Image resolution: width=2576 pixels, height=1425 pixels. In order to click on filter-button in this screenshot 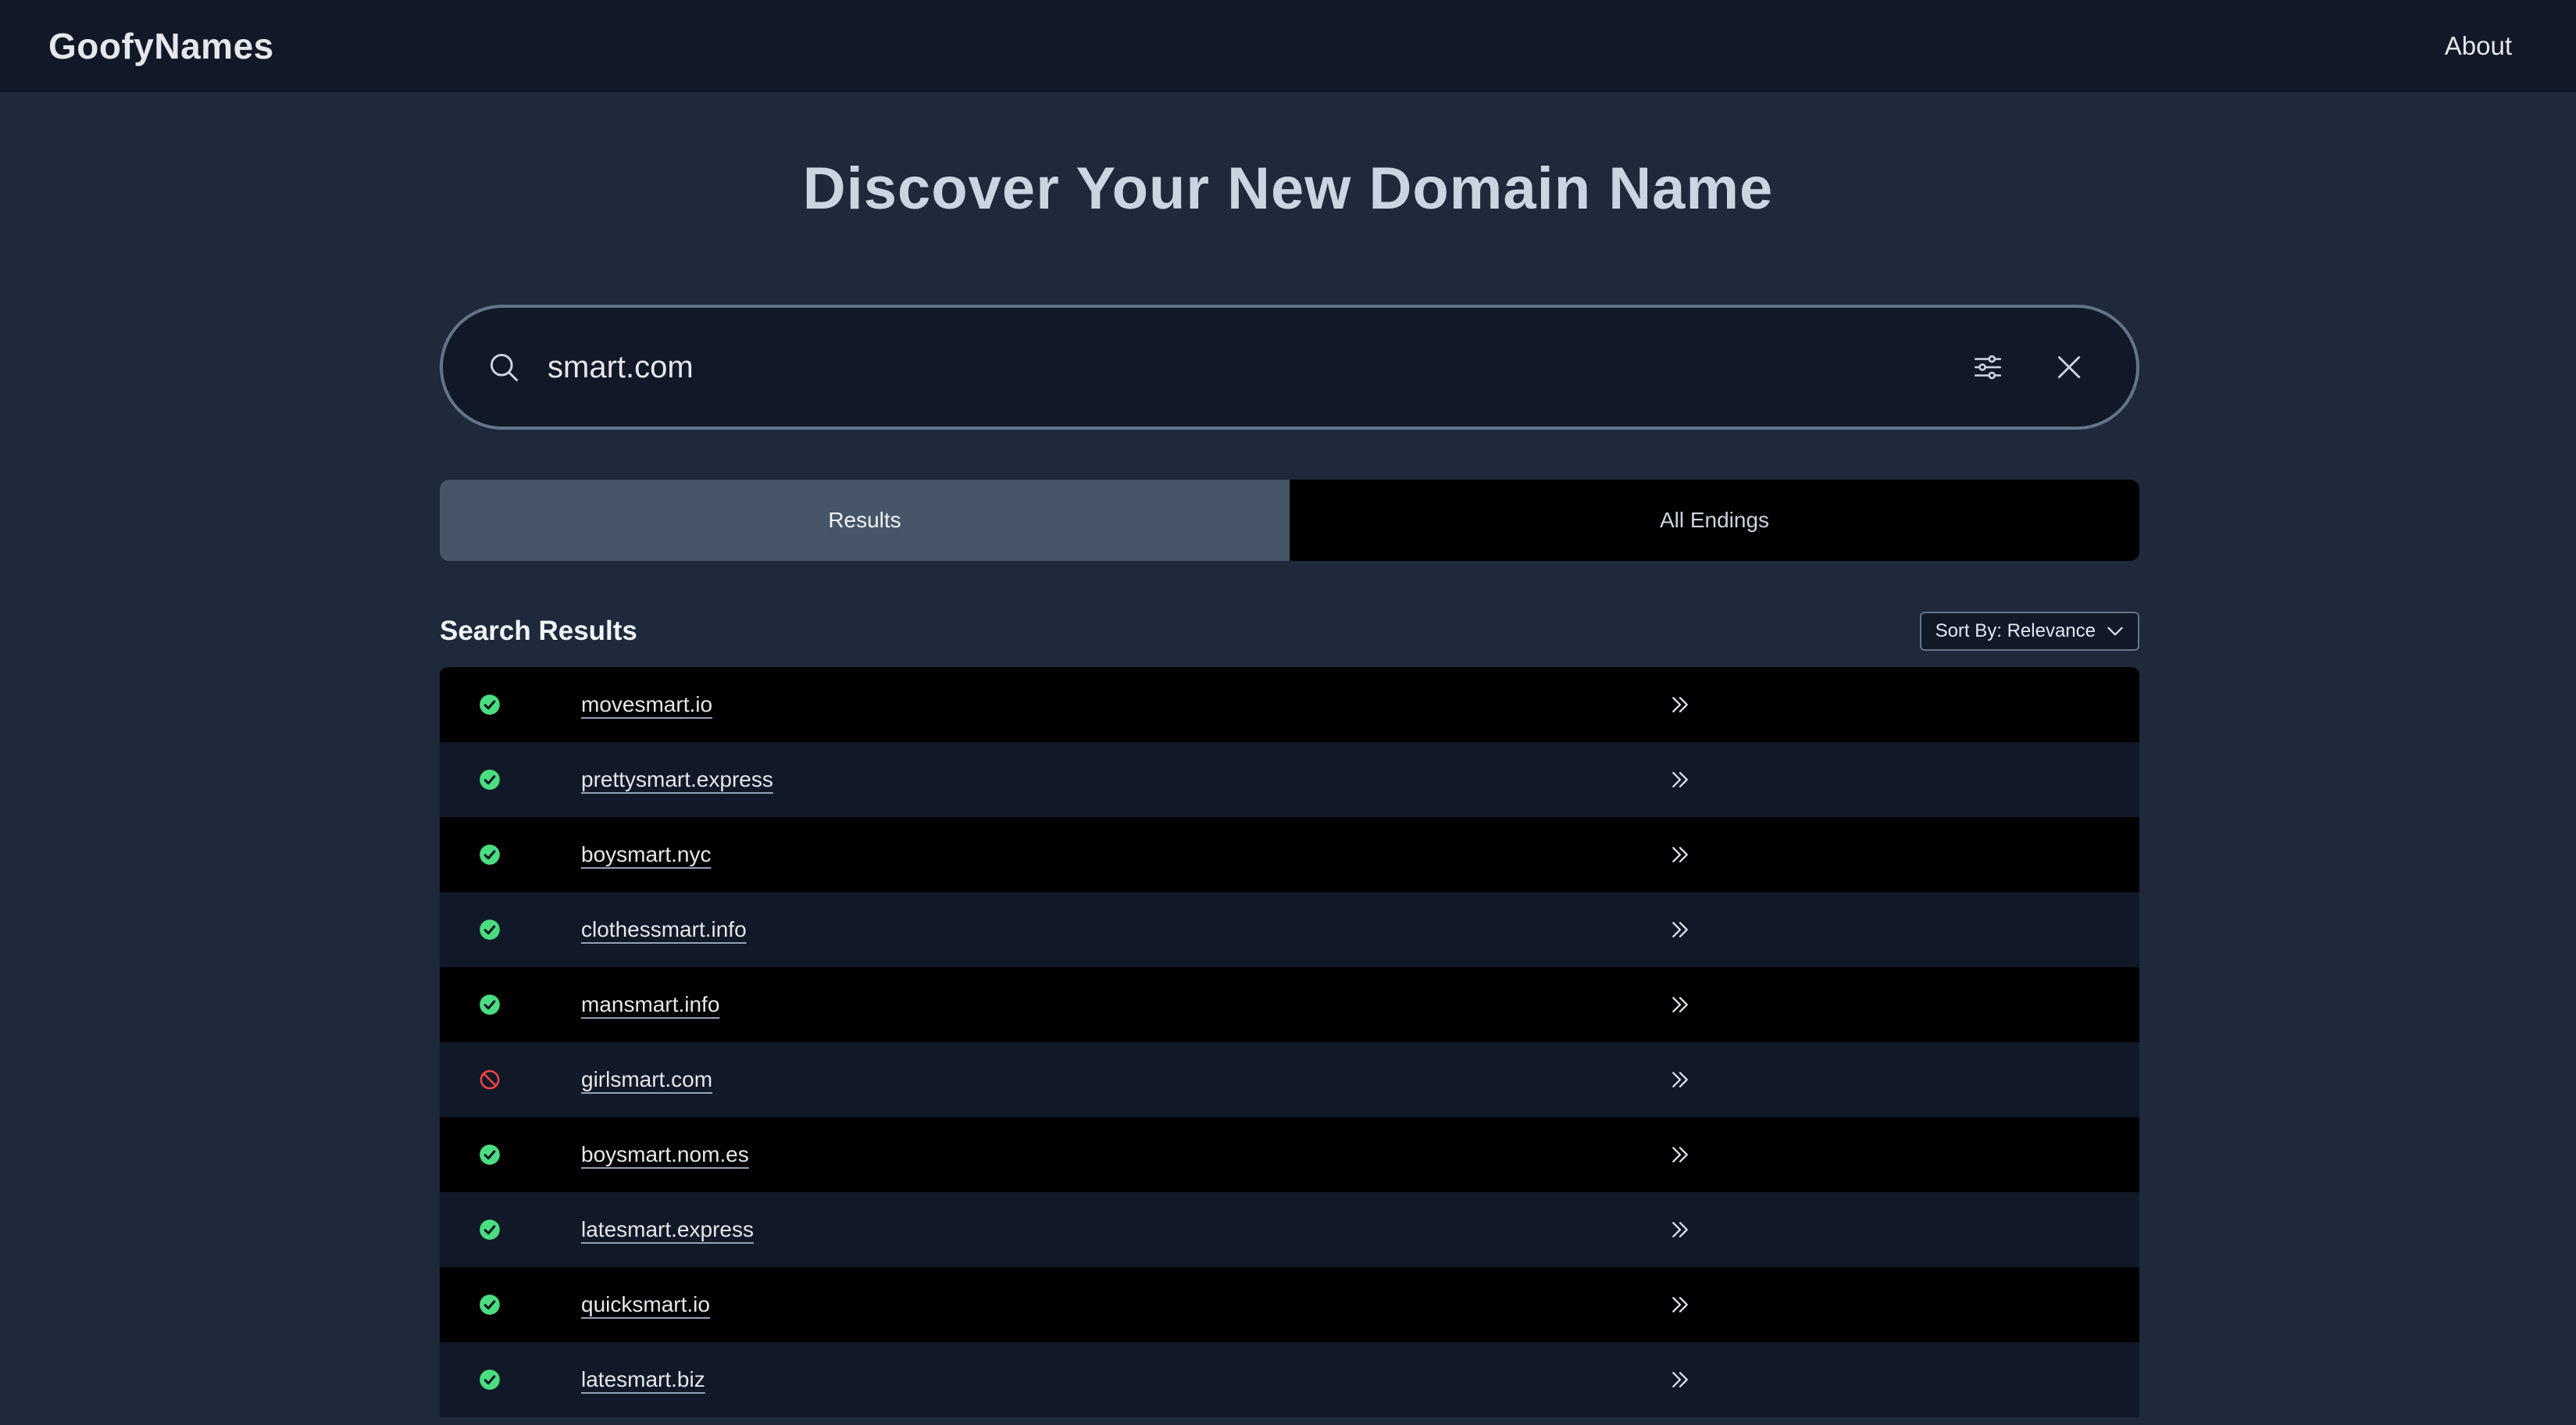, I will do `click(1987, 367)`.